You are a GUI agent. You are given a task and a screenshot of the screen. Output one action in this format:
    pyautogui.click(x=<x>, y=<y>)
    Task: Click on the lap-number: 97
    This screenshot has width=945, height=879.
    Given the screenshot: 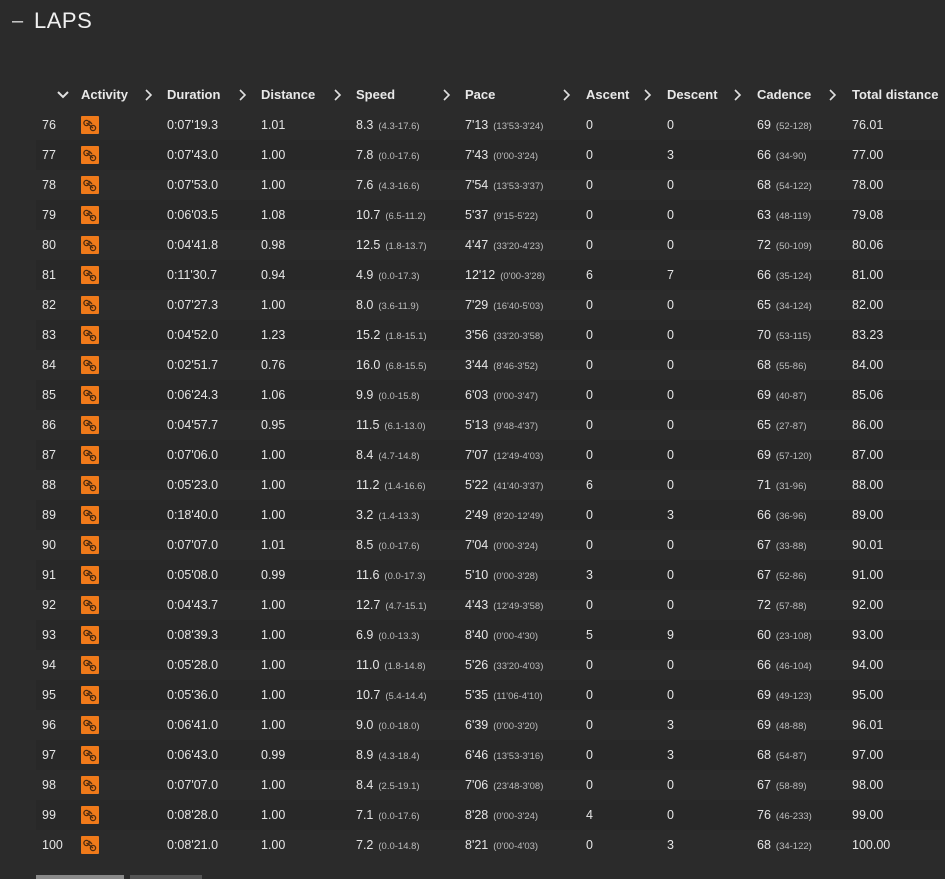 What is the action you would take?
    pyautogui.click(x=49, y=755)
    